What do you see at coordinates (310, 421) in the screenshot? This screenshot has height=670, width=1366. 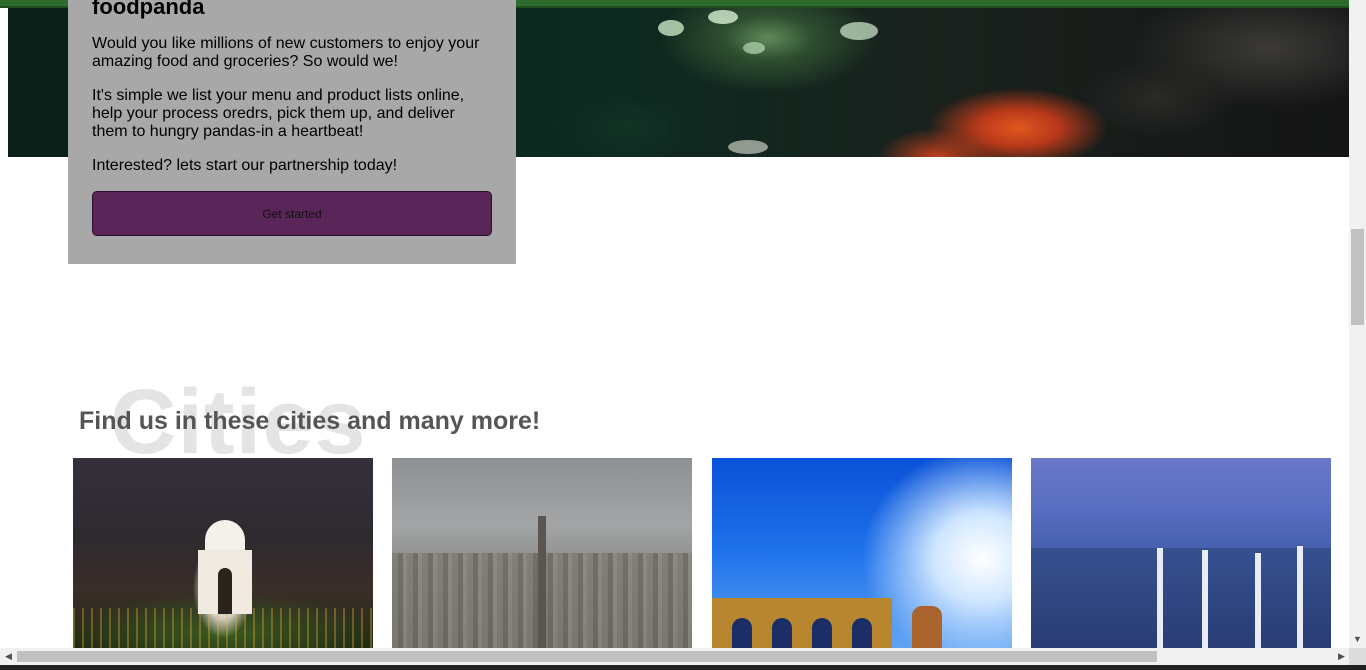 I see `cities-section-heading: Find us in these cities and many more!` at bounding box center [310, 421].